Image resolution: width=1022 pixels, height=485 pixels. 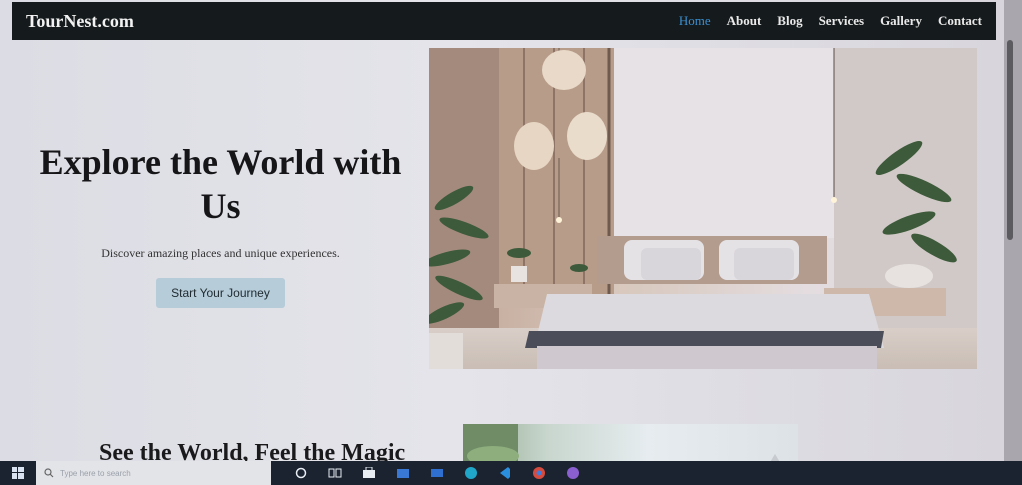 What do you see at coordinates (153, 473) in the screenshot?
I see `taskbar-search: Type here to search` at bounding box center [153, 473].